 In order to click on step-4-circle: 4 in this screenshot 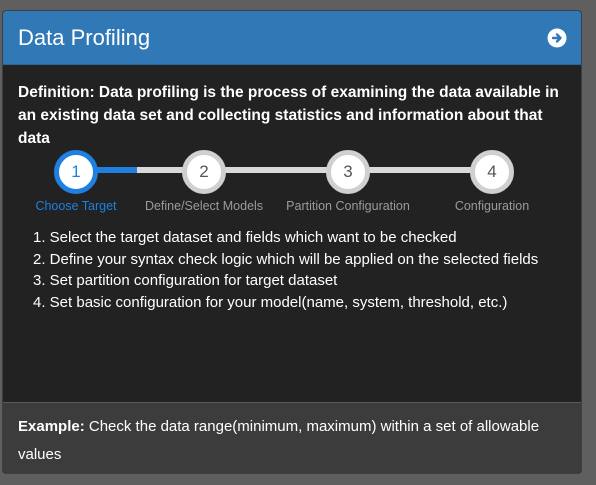, I will do `click(492, 172)`.